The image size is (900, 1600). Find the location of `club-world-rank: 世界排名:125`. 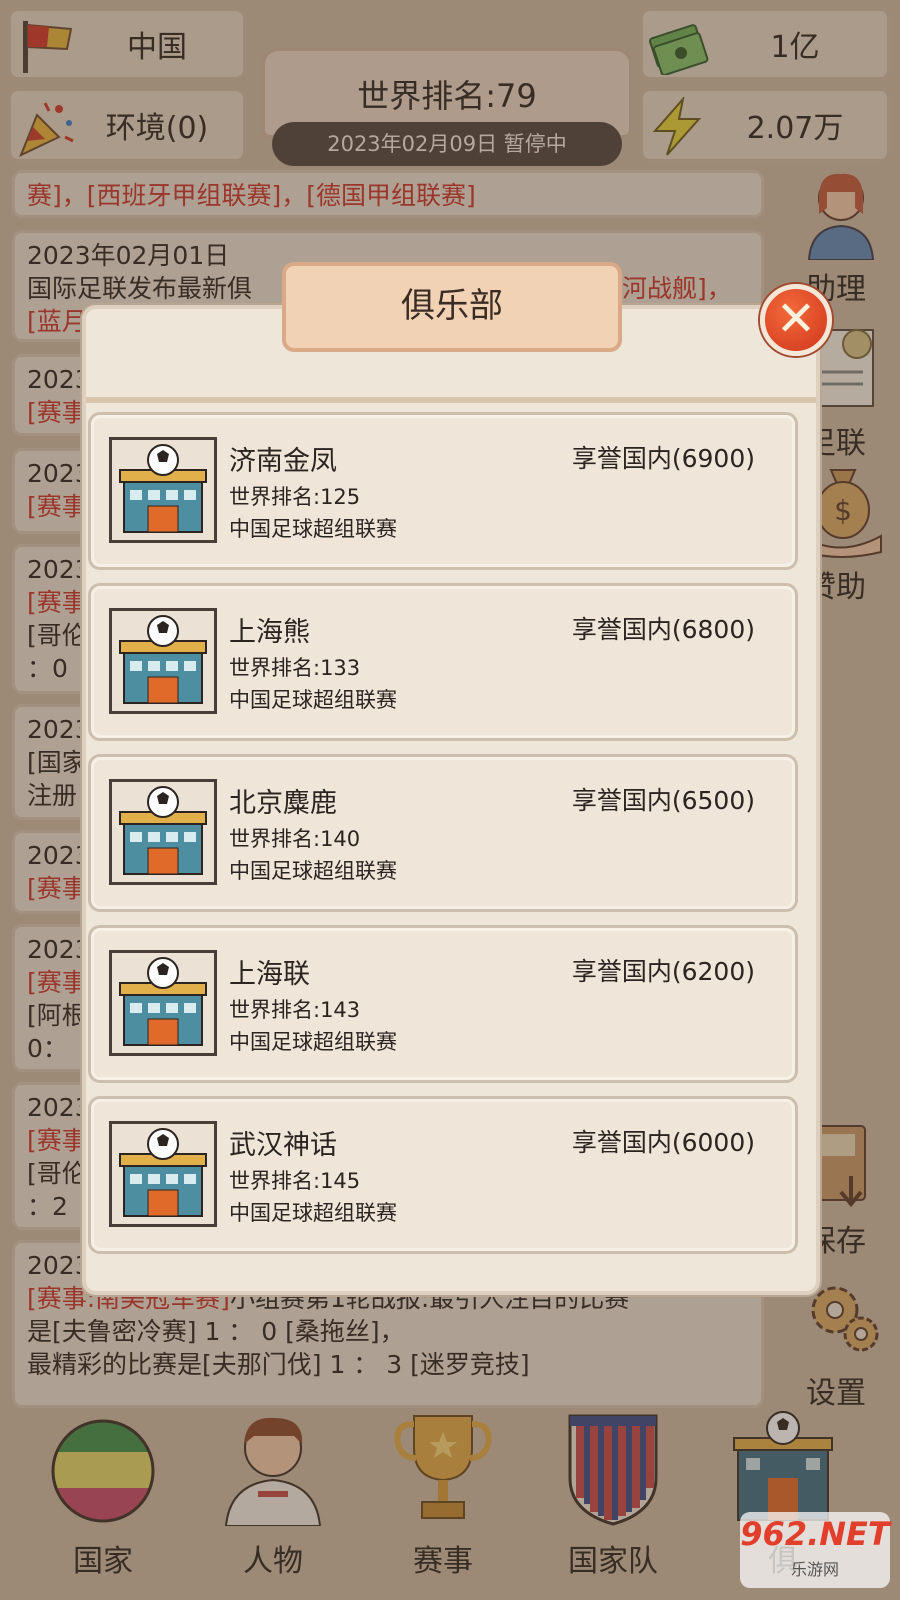

club-world-rank: 世界排名:125 is located at coordinates (295, 497).